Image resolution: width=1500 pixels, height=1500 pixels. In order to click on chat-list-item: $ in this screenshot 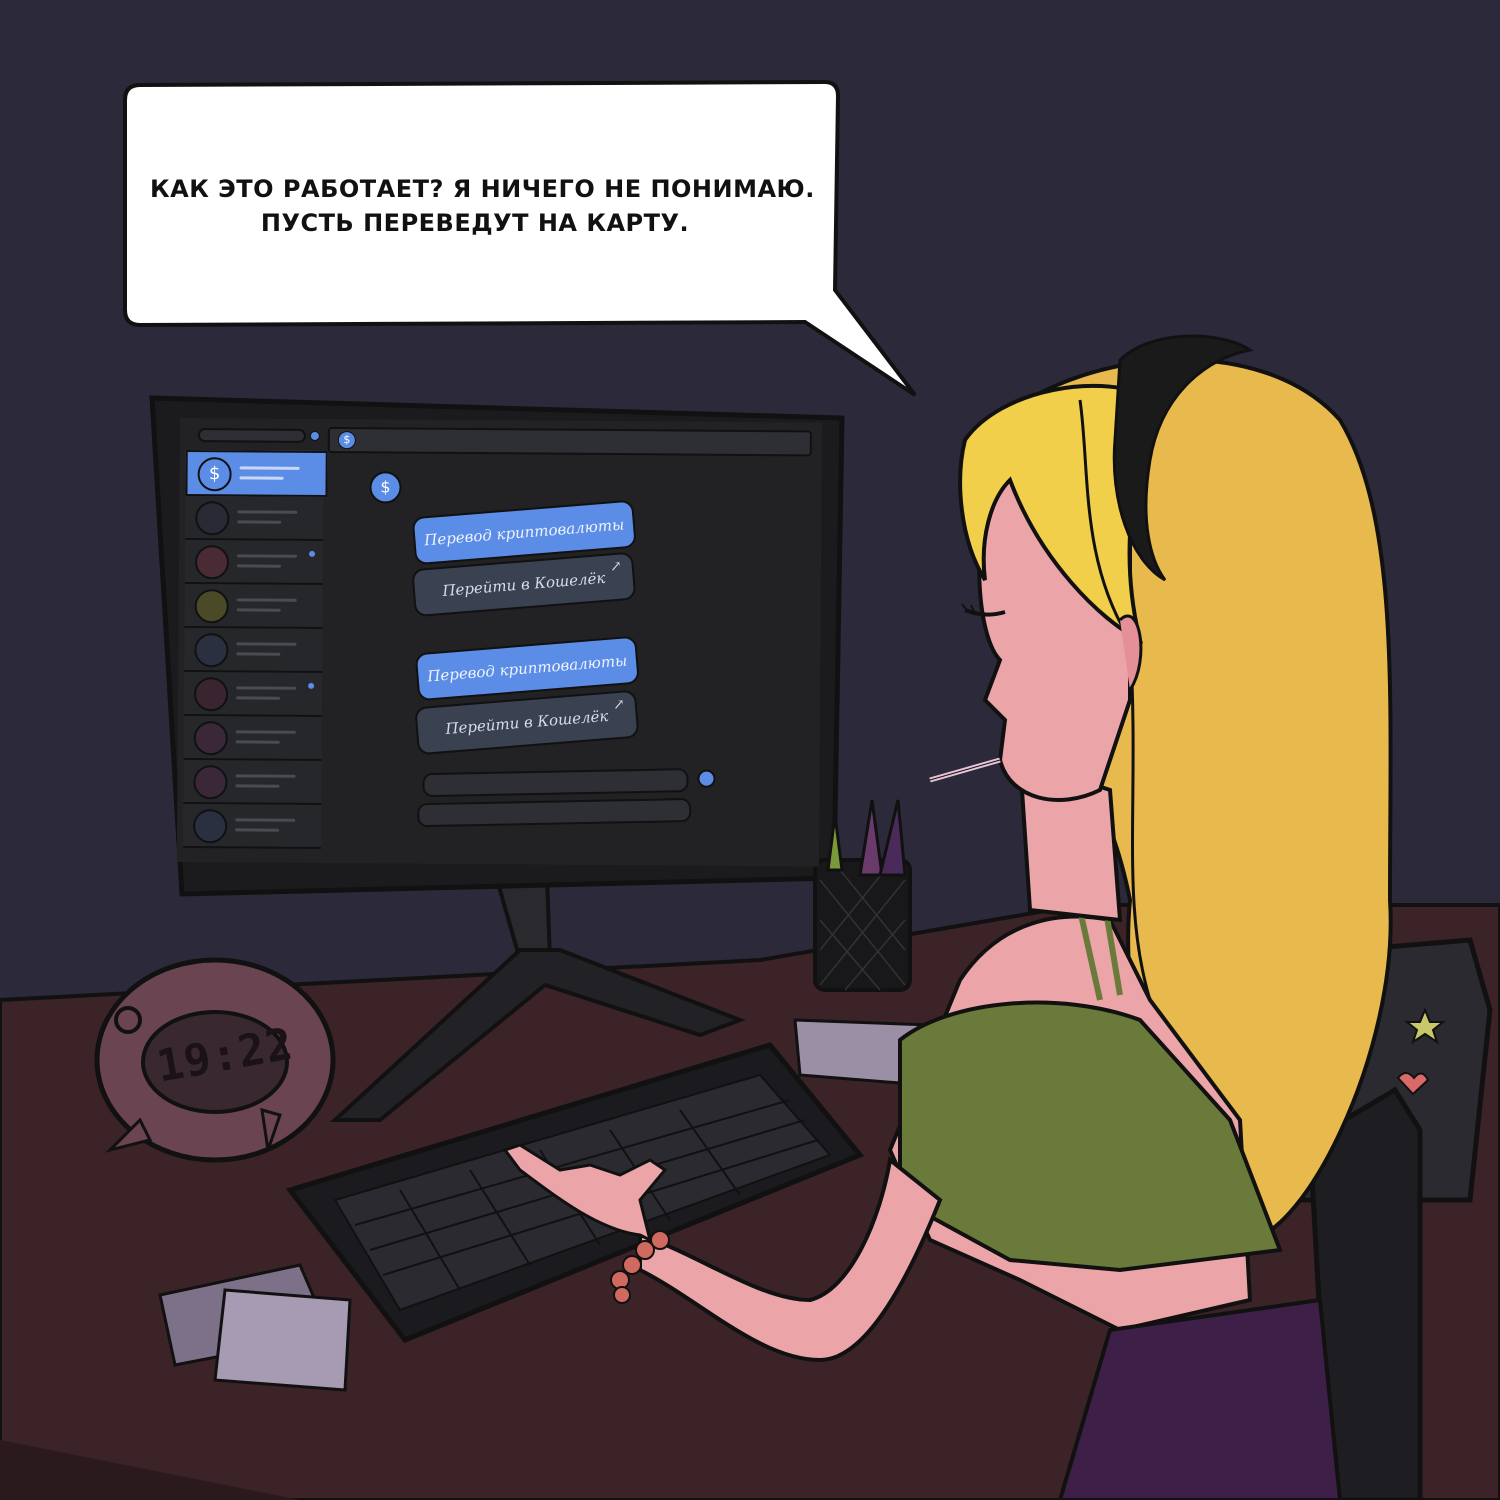, I will do `click(256, 474)`.